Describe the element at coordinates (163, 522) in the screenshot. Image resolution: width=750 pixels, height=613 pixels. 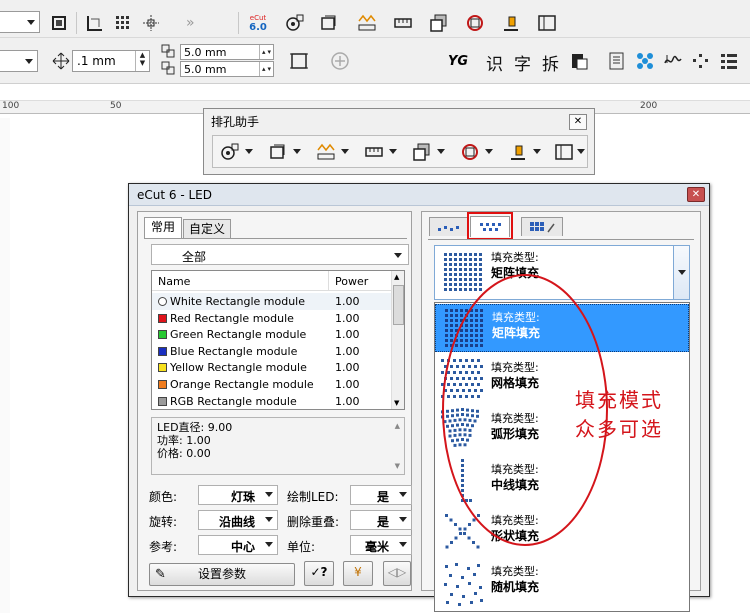
I see `rotate-label: 旋转:` at that location.